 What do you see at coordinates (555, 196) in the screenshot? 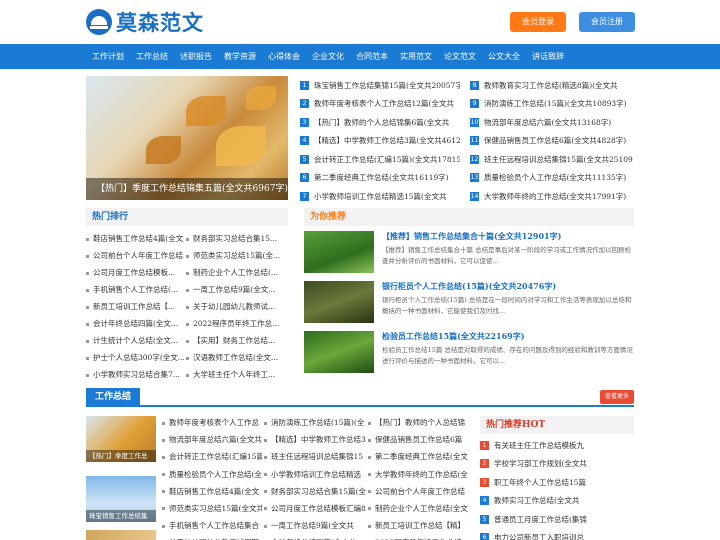
I see `list-item-title: 大学教师年终的工作总结(全文共17991字)` at bounding box center [555, 196].